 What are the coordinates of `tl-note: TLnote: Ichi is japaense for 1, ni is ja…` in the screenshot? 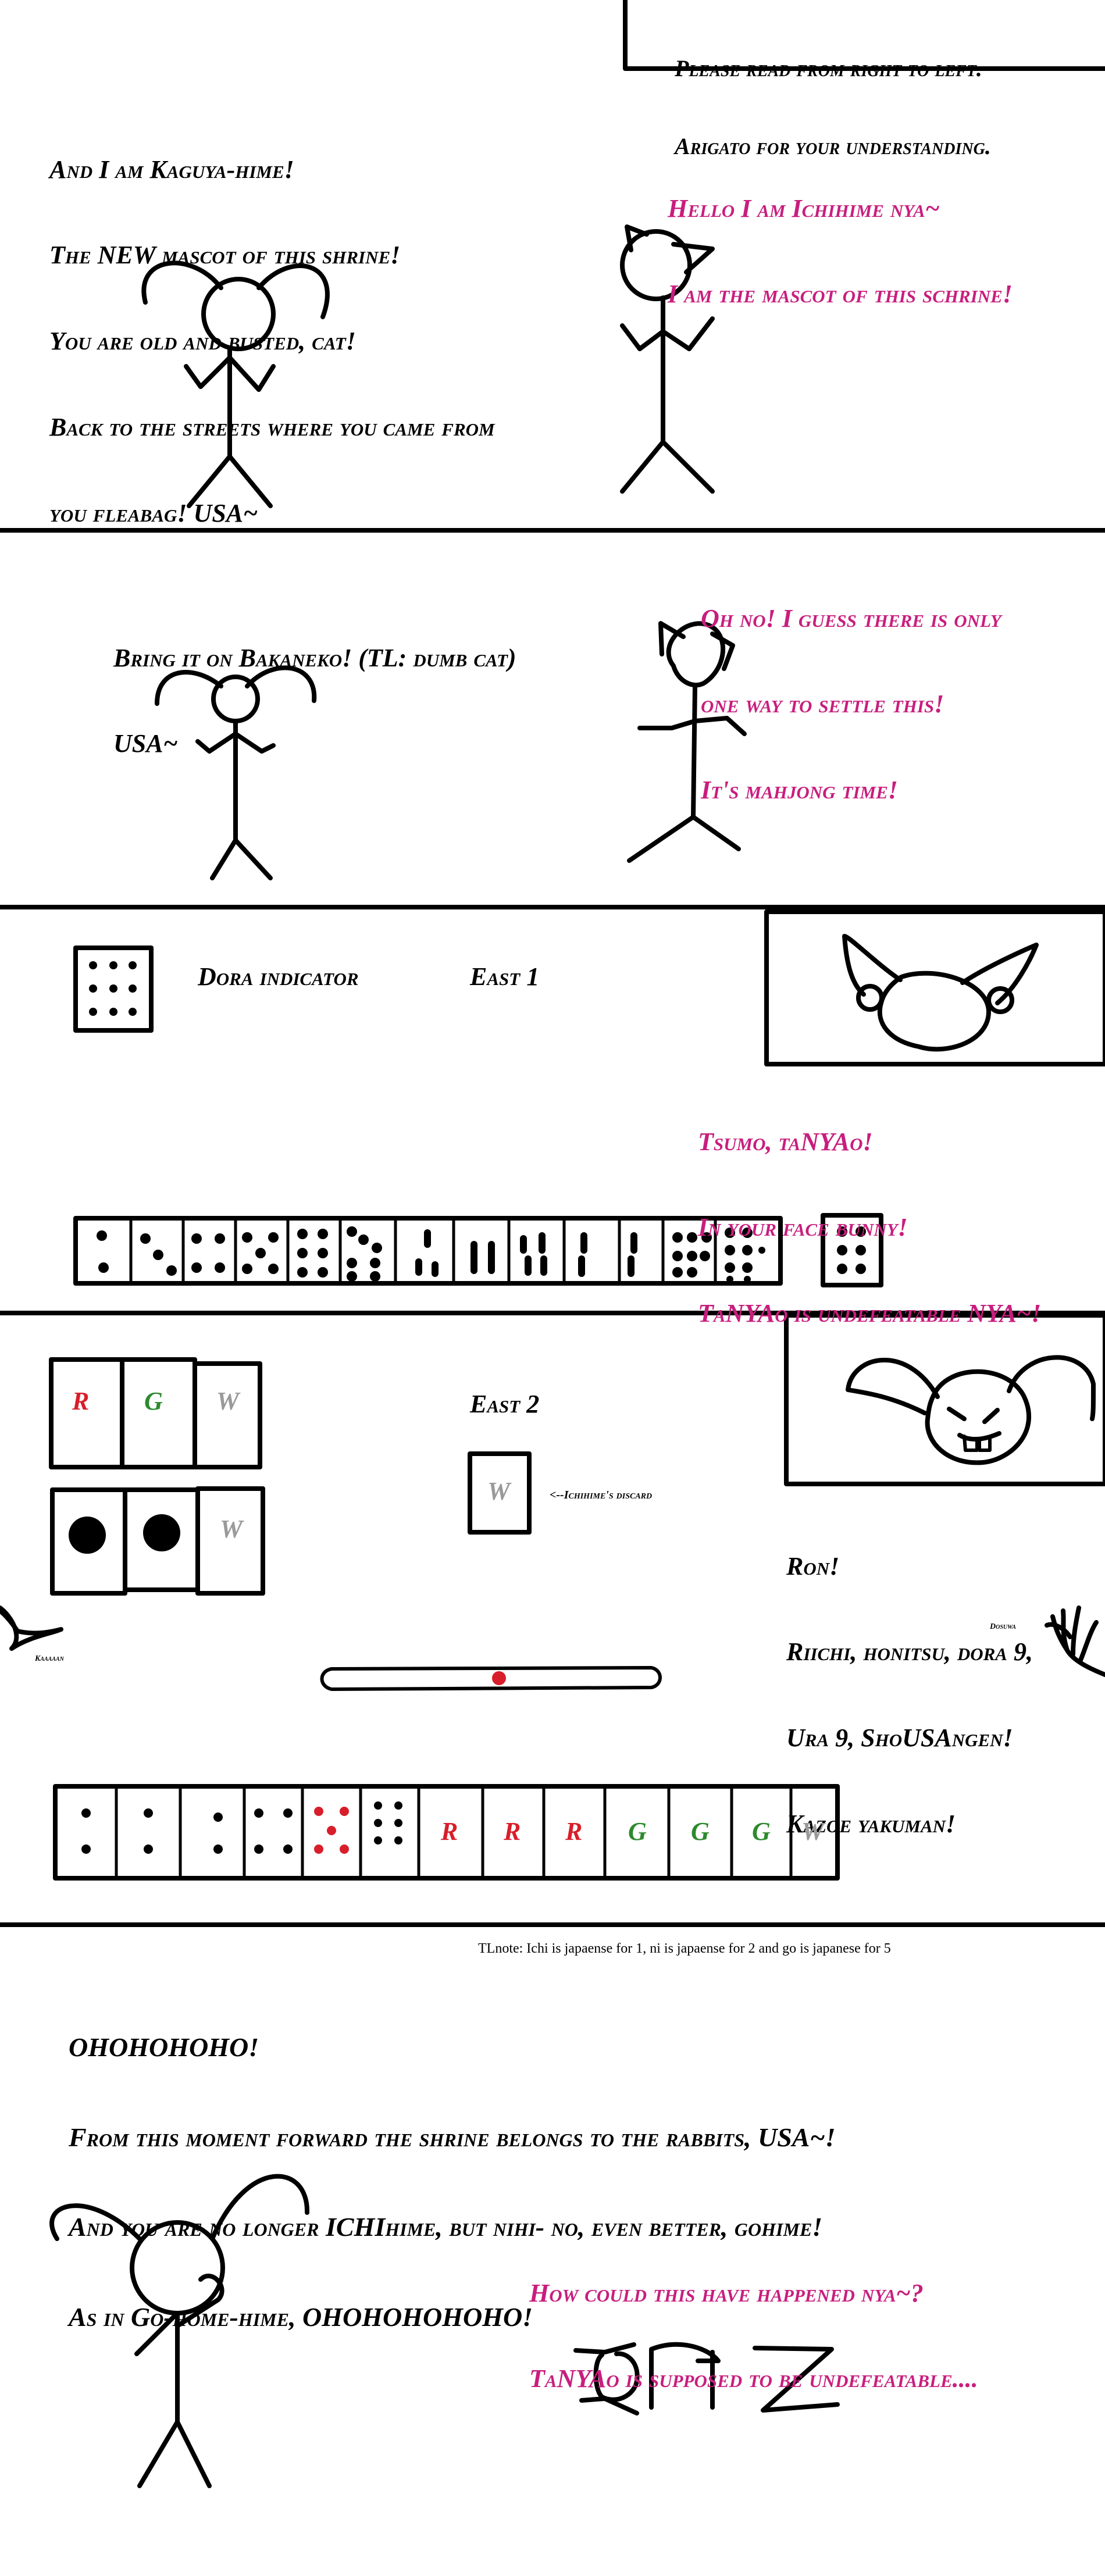 It's located at (685, 1949).